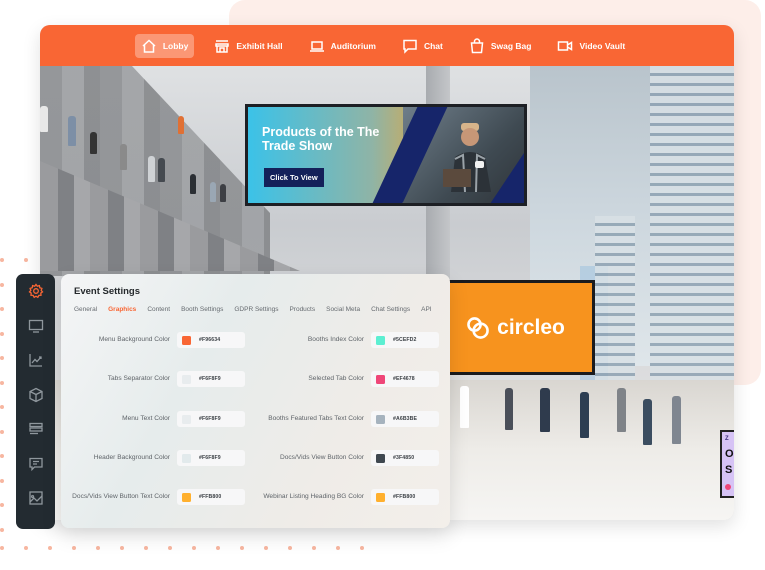 This screenshot has width=765, height=570. I want to click on circleo-logo-icon, so click(478, 327).